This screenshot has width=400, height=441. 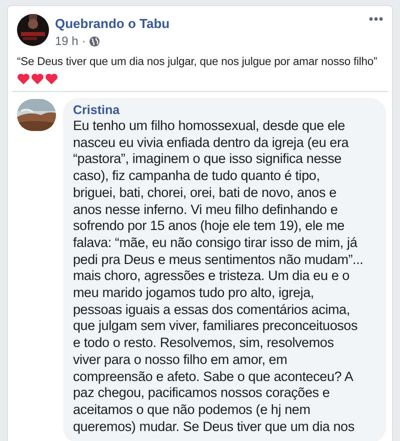 What do you see at coordinates (376, 19) in the screenshot?
I see `more-options-icon` at bounding box center [376, 19].